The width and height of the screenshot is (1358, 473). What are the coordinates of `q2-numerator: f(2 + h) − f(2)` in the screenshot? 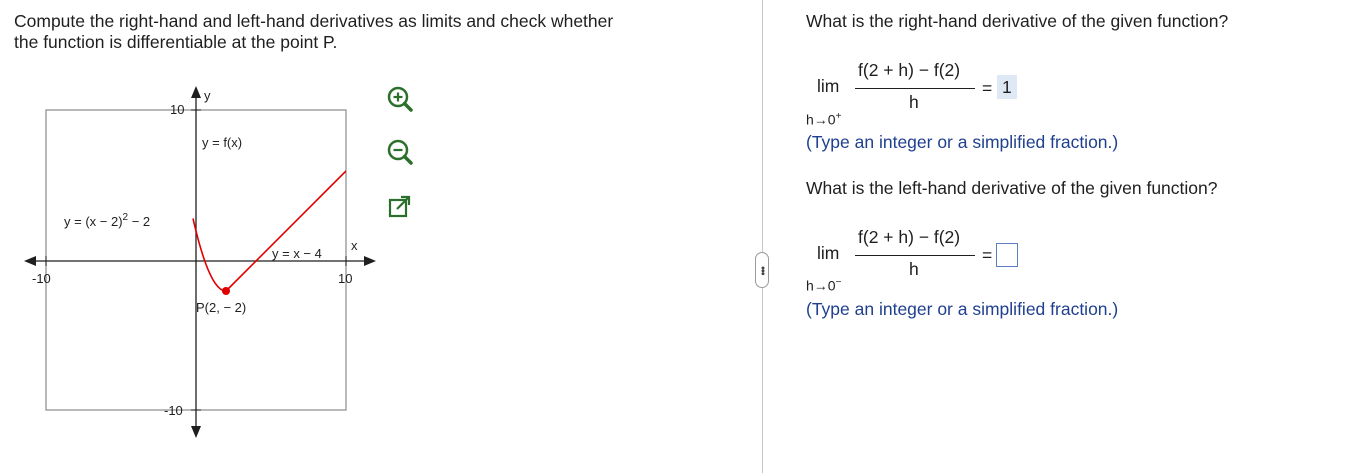 It's located at (909, 237).